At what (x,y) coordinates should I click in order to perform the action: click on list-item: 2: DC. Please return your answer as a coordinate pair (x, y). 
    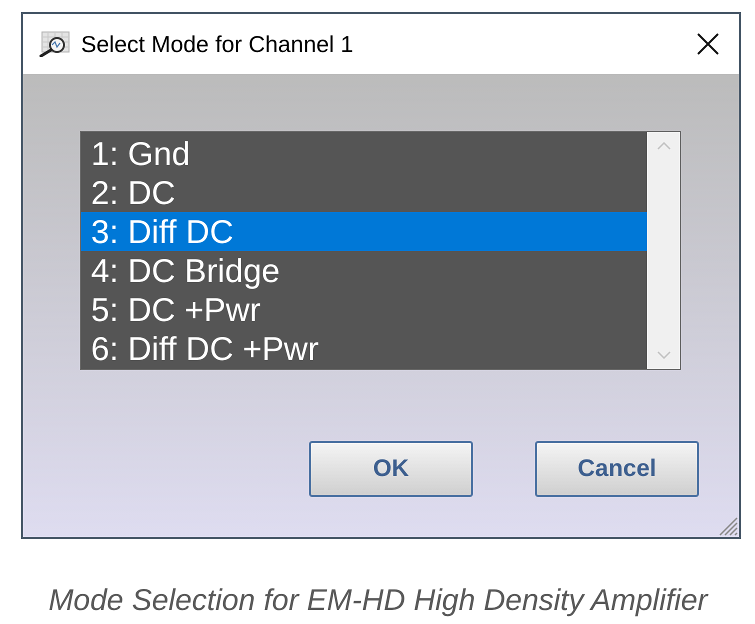
    Looking at the image, I should click on (364, 192).